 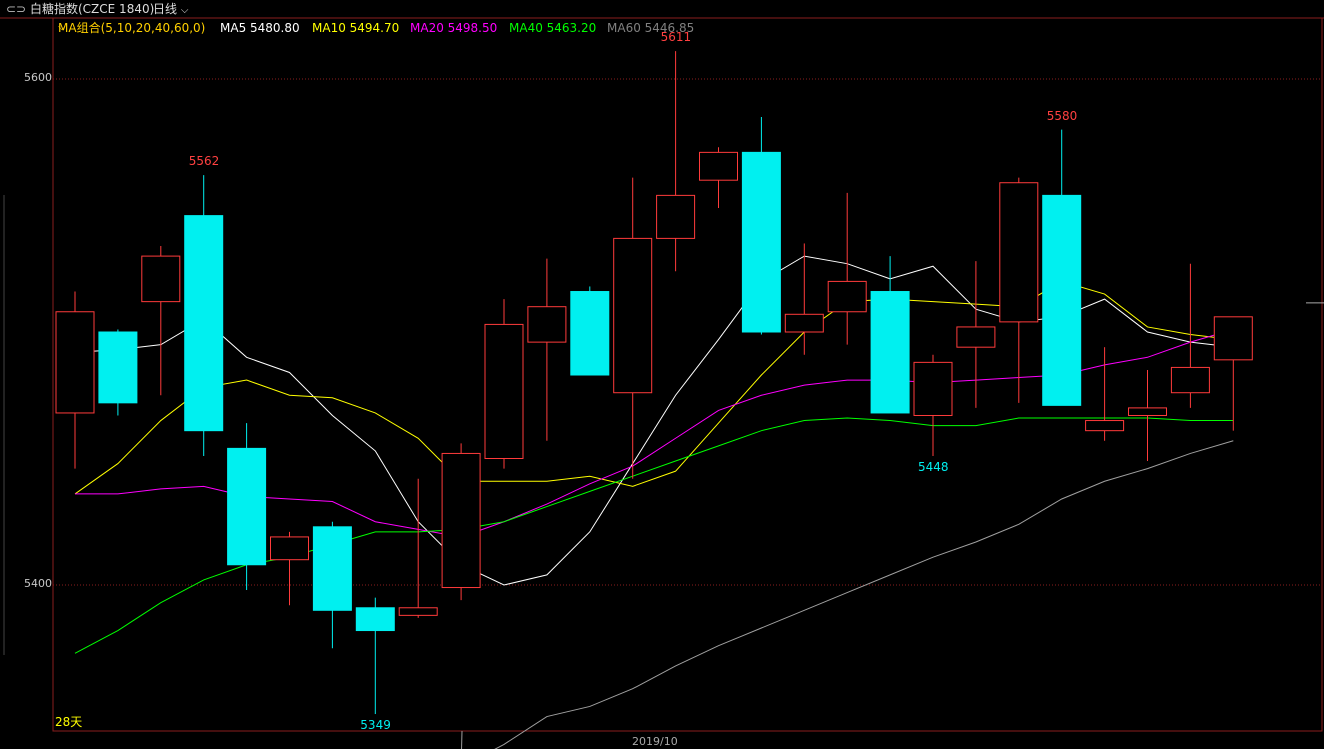 I want to click on low-price-label: 5349, so click(x=375, y=725).